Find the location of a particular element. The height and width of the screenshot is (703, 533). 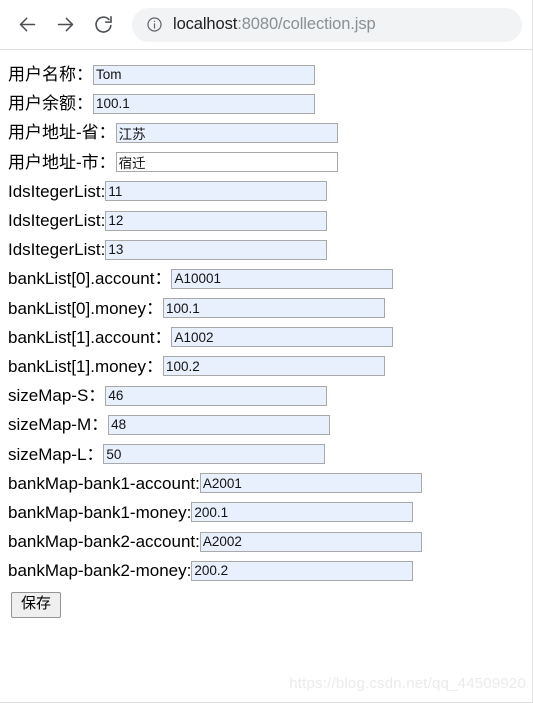

form-row: sizeMap-L： is located at coordinates (270, 453).